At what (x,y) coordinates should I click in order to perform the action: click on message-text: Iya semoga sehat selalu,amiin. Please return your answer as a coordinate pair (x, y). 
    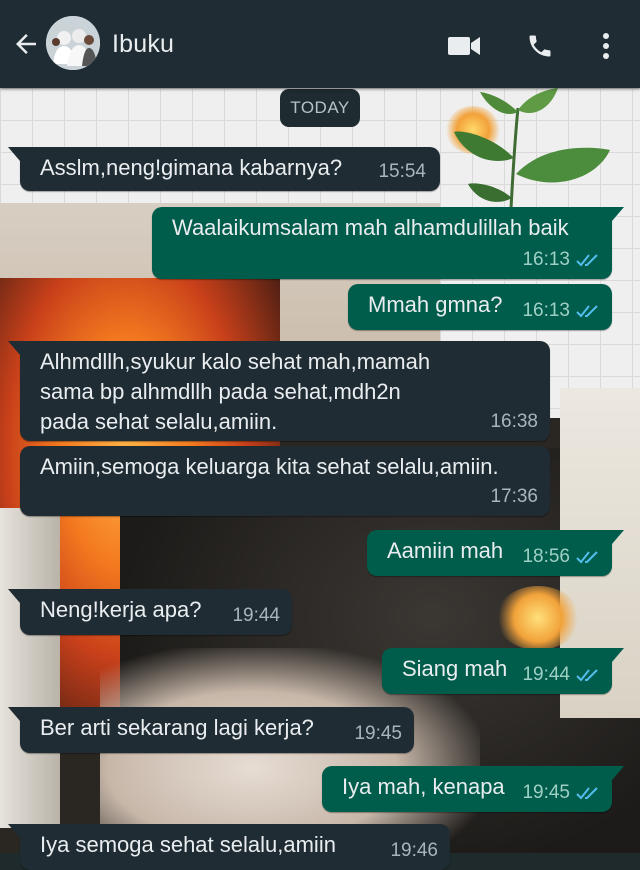
    Looking at the image, I should click on (188, 844).